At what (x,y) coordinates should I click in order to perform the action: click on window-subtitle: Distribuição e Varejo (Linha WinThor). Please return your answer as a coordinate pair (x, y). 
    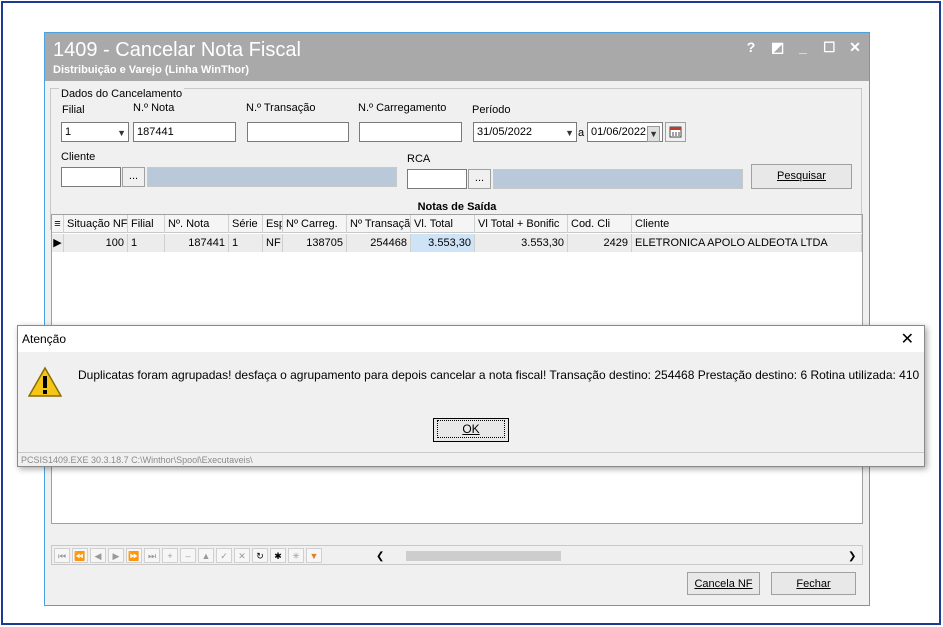
    Looking at the image, I should click on (151, 70).